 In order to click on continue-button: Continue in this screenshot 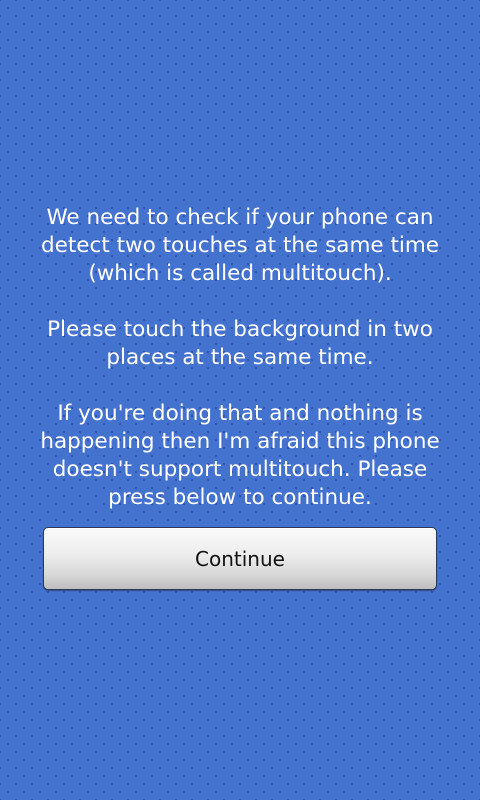, I will do `click(240, 558)`.